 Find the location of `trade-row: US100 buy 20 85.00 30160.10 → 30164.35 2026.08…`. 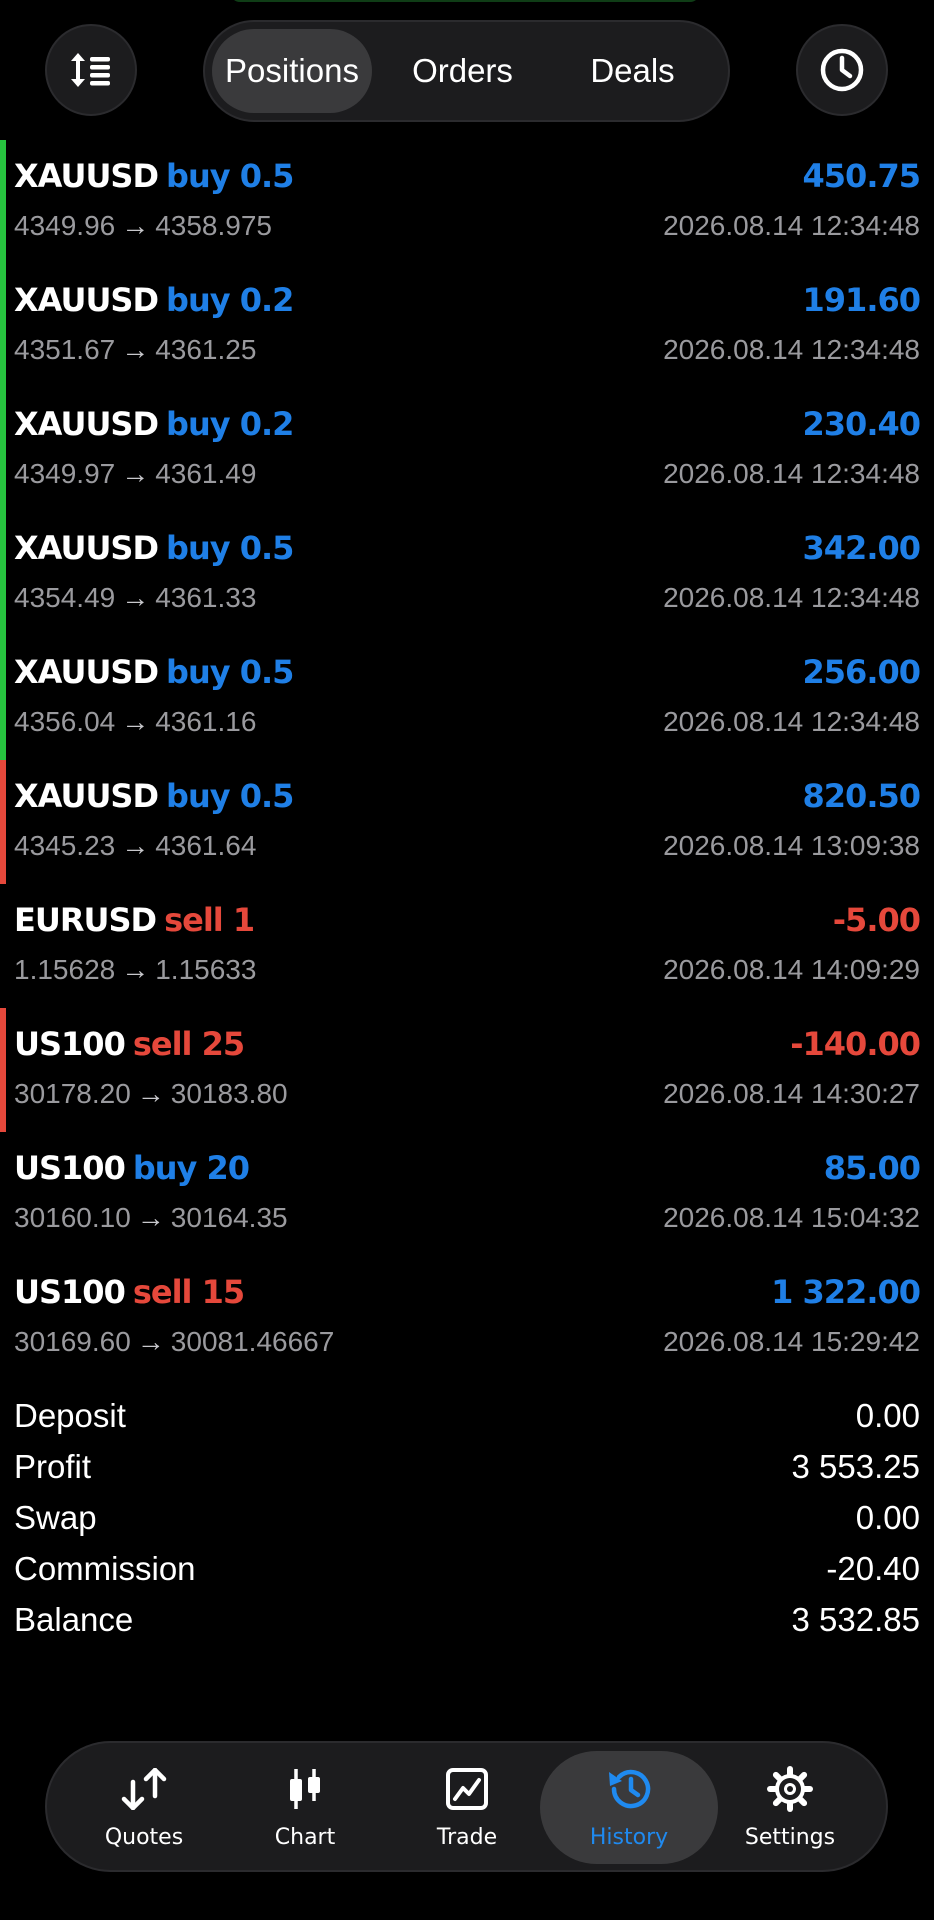

trade-row: US100 buy 20 85.00 30160.10 → 30164.35 2026.08… is located at coordinates (467, 1194).